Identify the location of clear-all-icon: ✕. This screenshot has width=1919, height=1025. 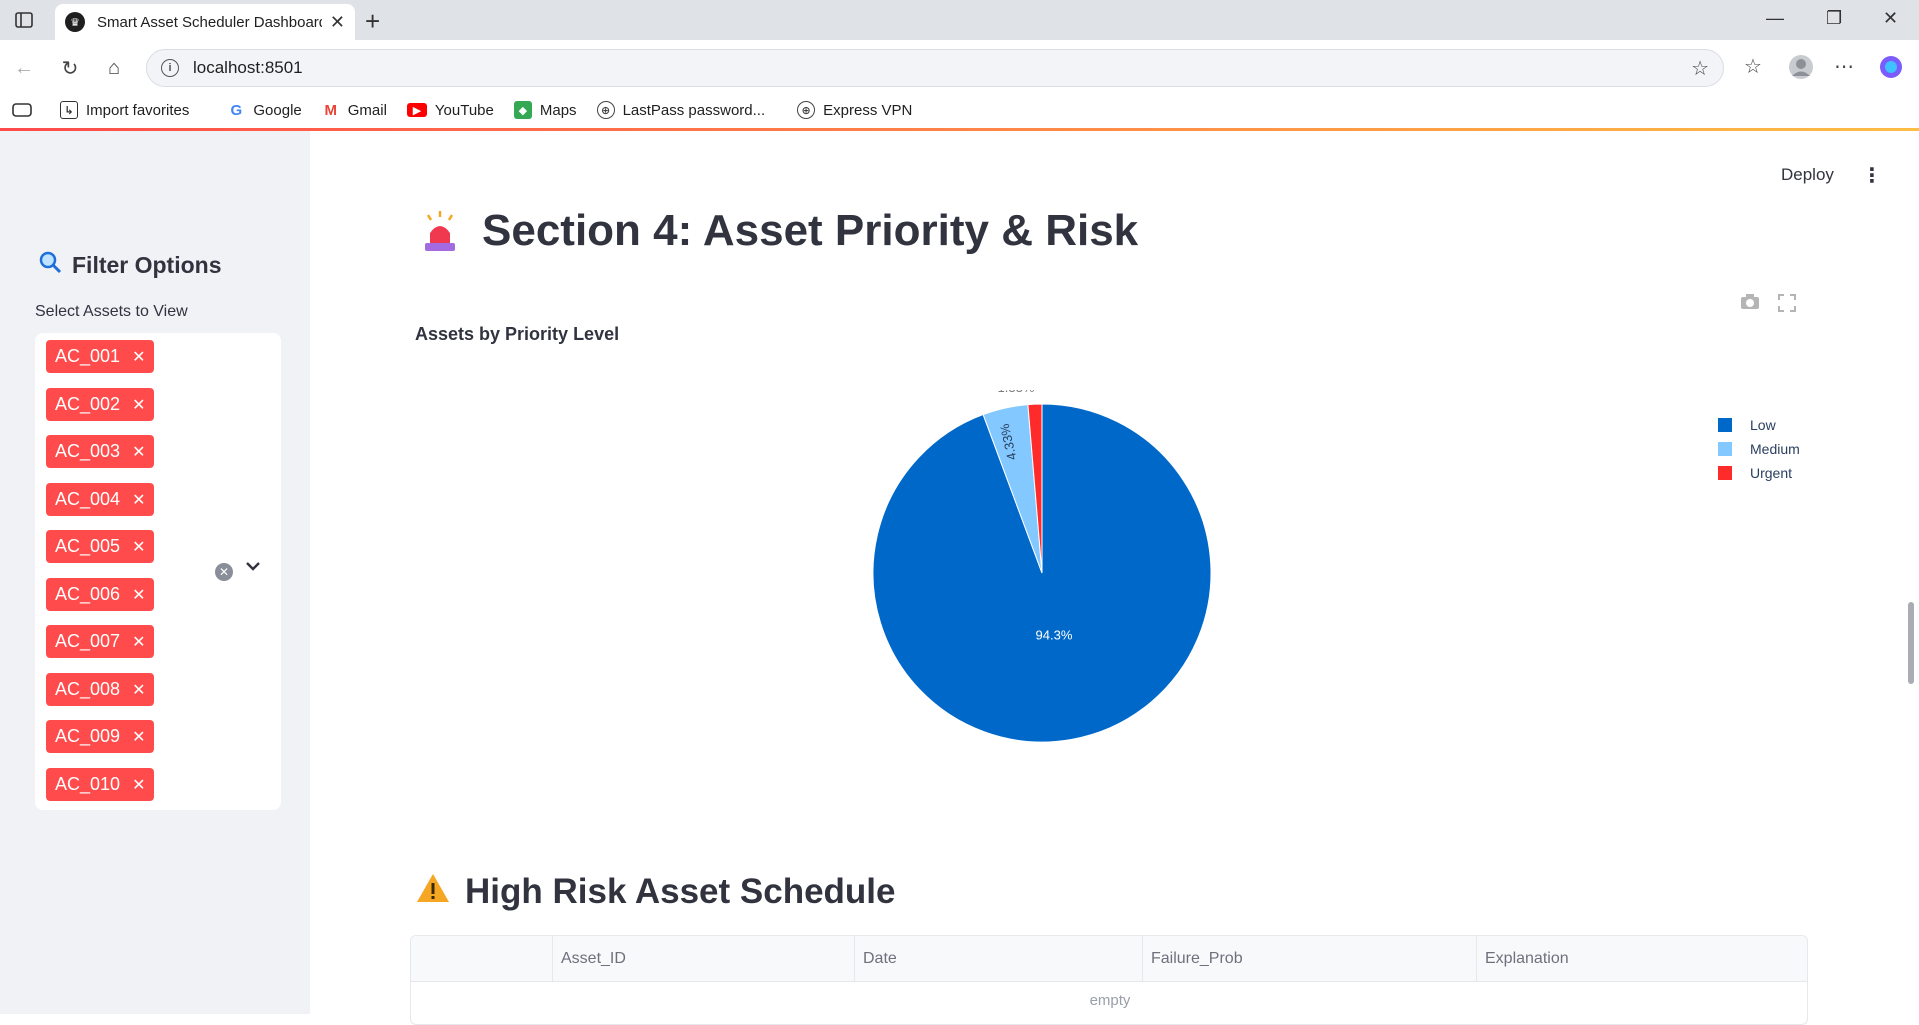
(224, 572).